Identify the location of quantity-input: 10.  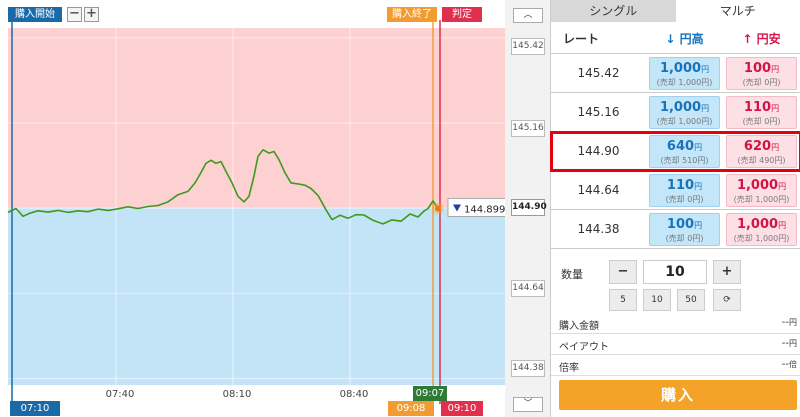
(675, 272).